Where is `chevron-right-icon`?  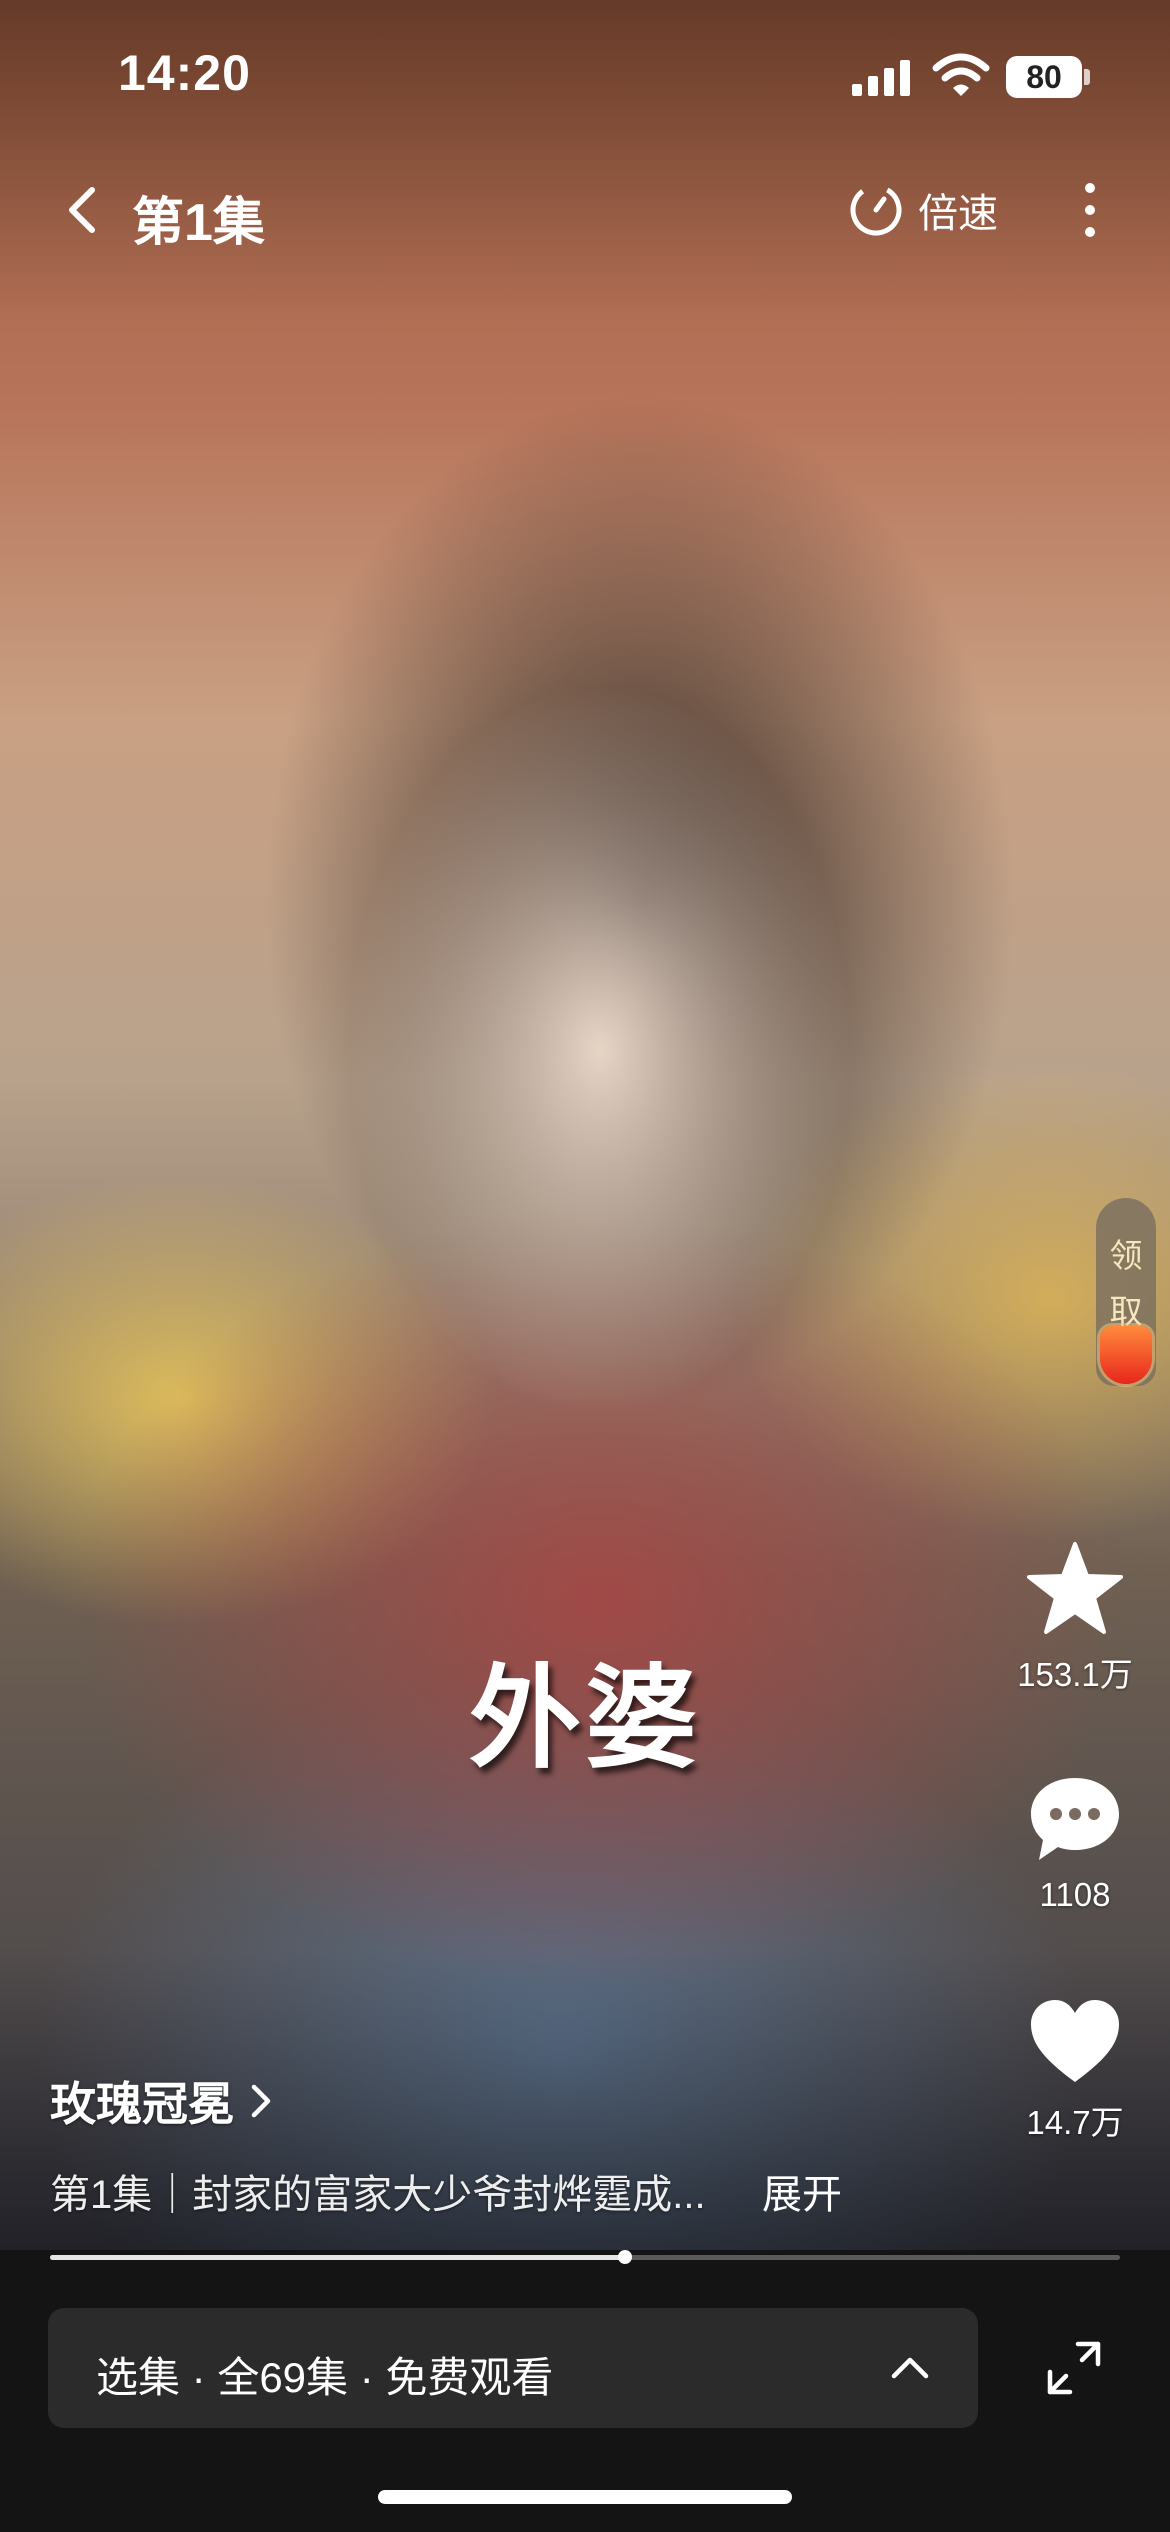
chevron-right-icon is located at coordinates (261, 2101).